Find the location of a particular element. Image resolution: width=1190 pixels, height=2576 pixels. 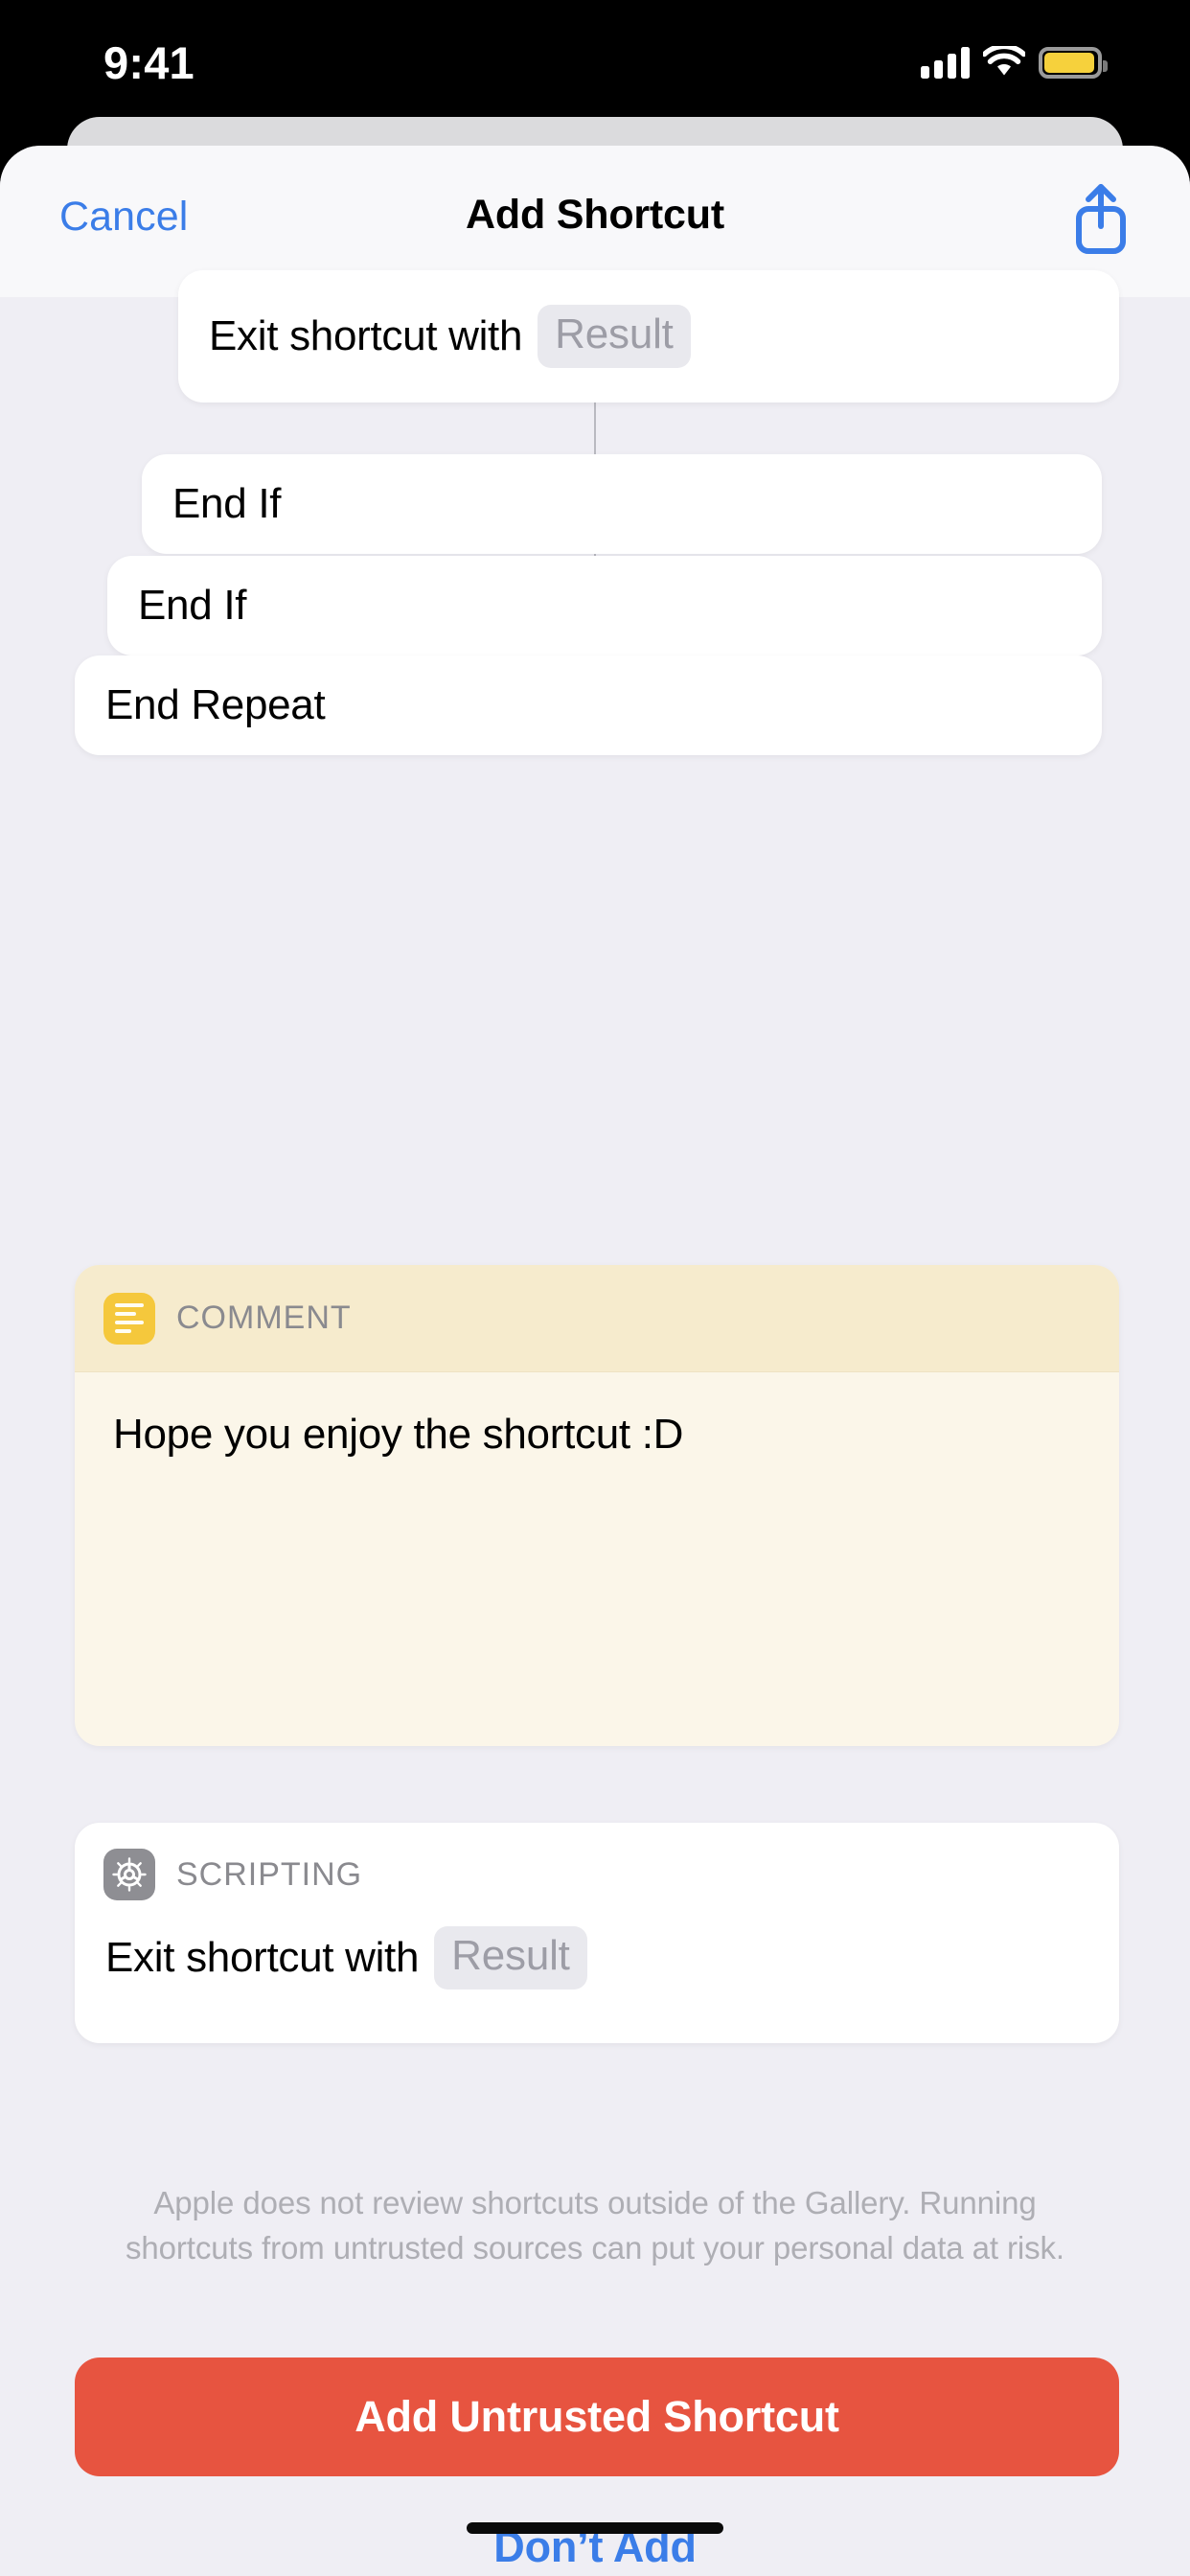

comment-body: Hope you enjoy the shortcut :D is located at coordinates (597, 1416).